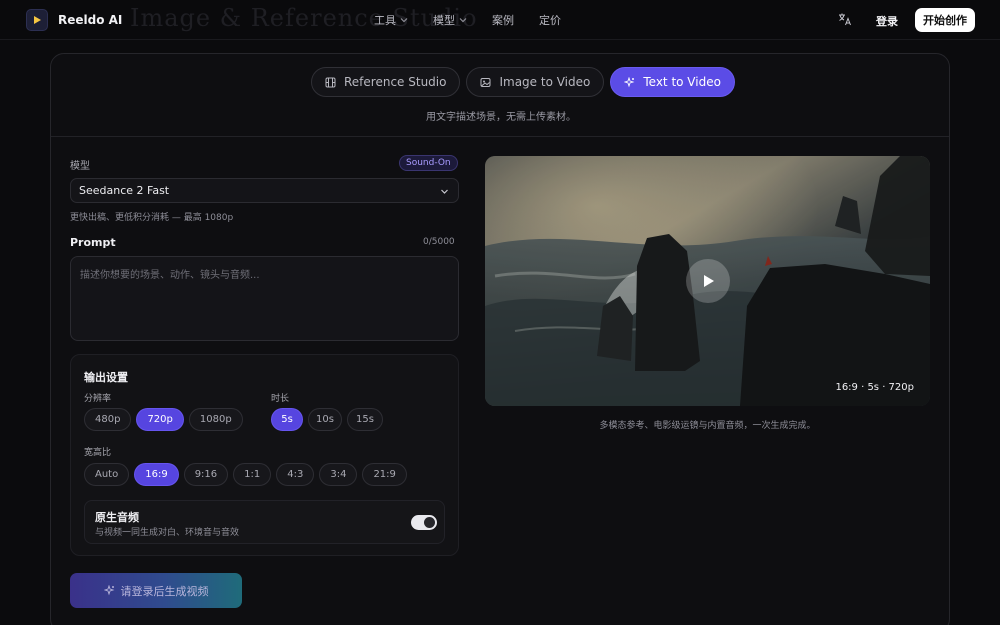  I want to click on divider, so click(500, 136).